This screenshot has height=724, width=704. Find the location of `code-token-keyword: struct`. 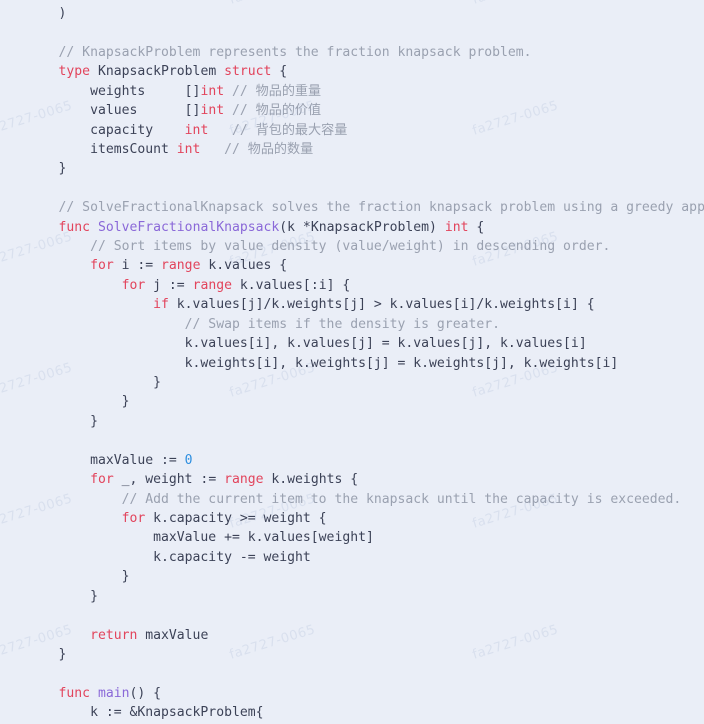

code-token-keyword: struct is located at coordinates (248, 72).